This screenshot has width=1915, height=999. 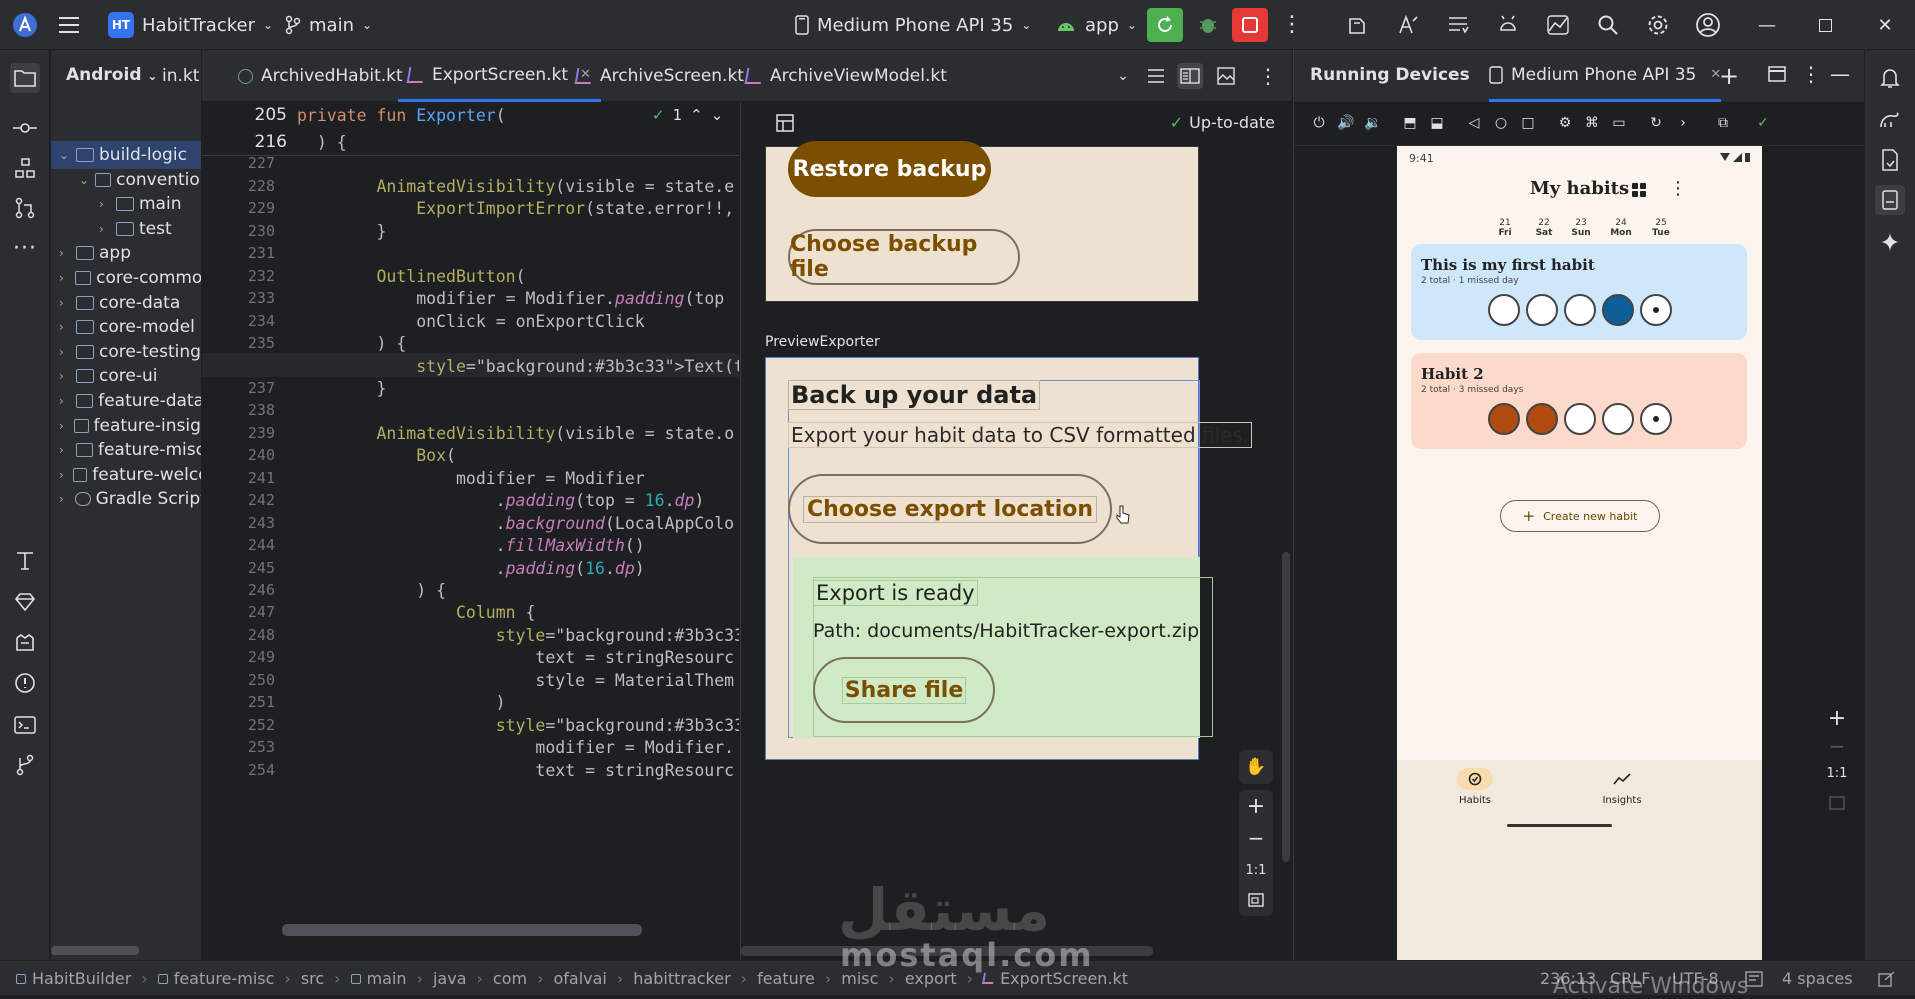 I want to click on zoom-reset-button: 1:1, so click(x=1837, y=780).